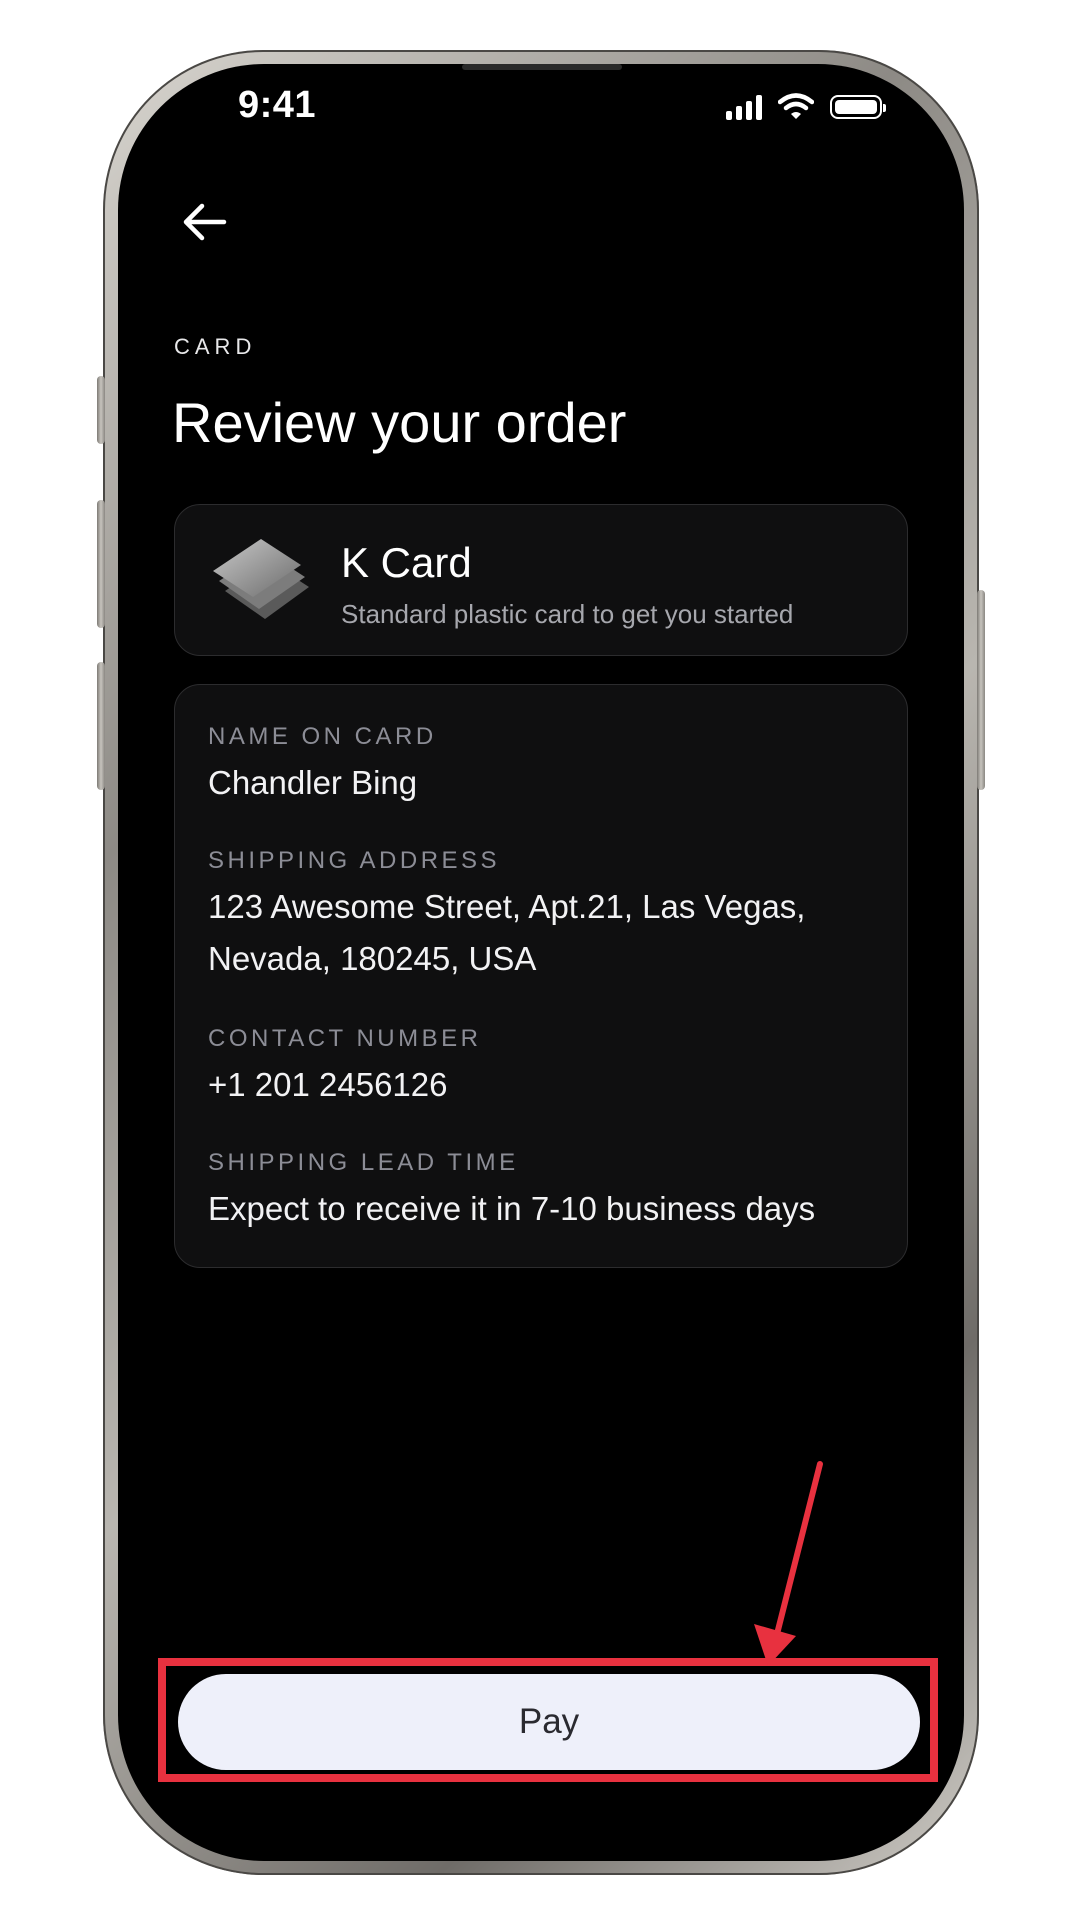 The image size is (1080, 1920). Describe the element at coordinates (744, 107) in the screenshot. I see `cellular-signal-icon` at that location.